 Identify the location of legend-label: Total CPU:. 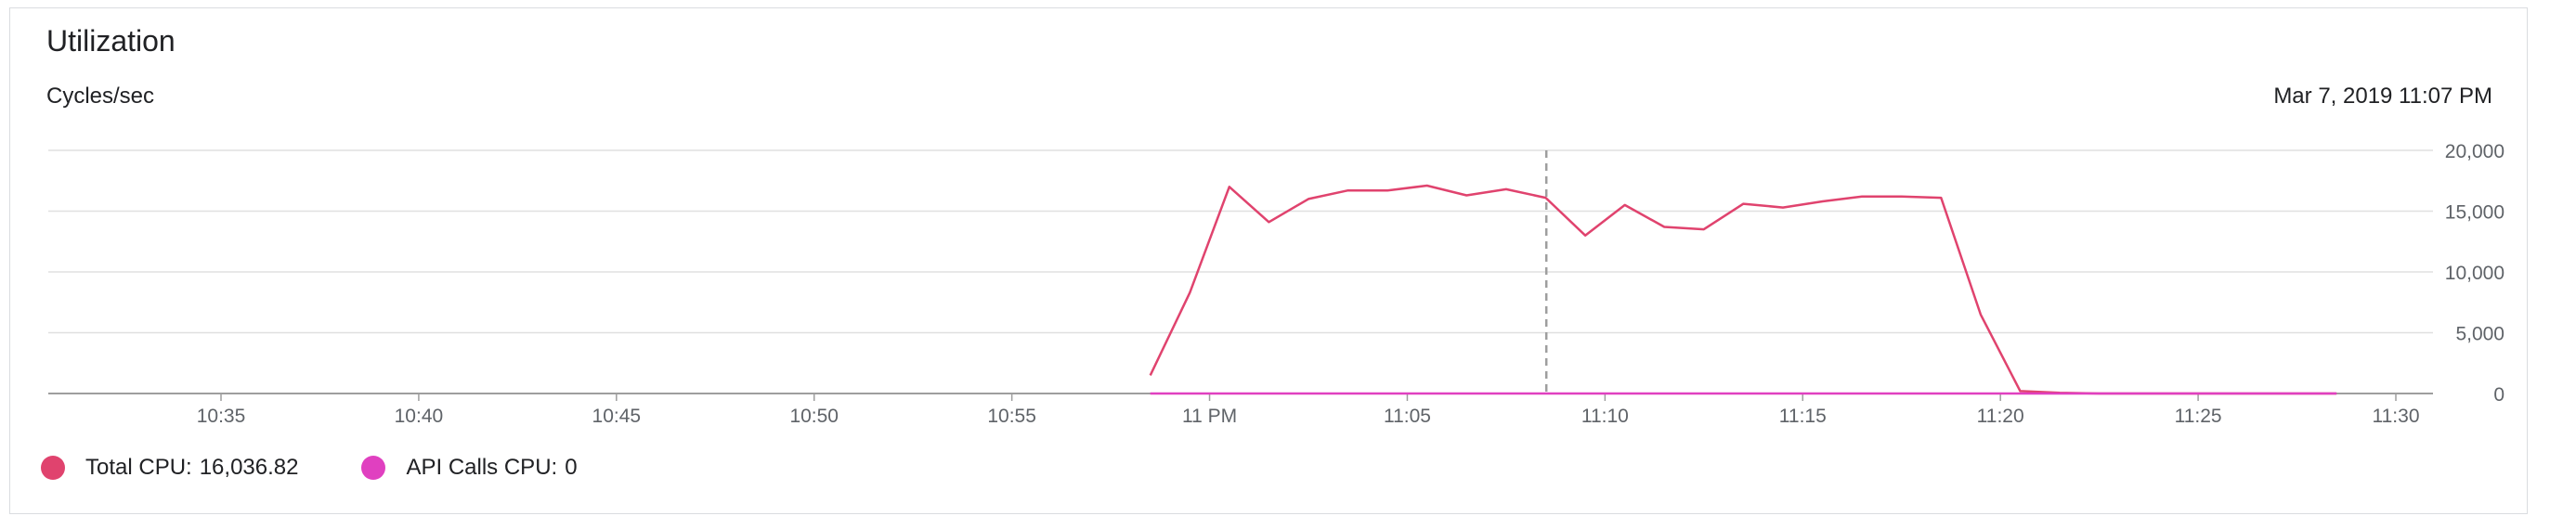
(138, 468).